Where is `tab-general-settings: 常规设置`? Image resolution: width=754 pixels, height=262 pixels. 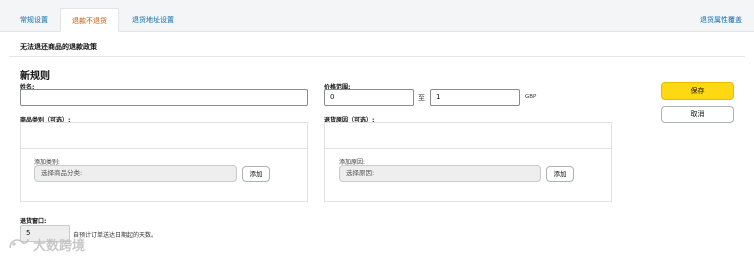 tab-general-settings: 常规设置 is located at coordinates (34, 20).